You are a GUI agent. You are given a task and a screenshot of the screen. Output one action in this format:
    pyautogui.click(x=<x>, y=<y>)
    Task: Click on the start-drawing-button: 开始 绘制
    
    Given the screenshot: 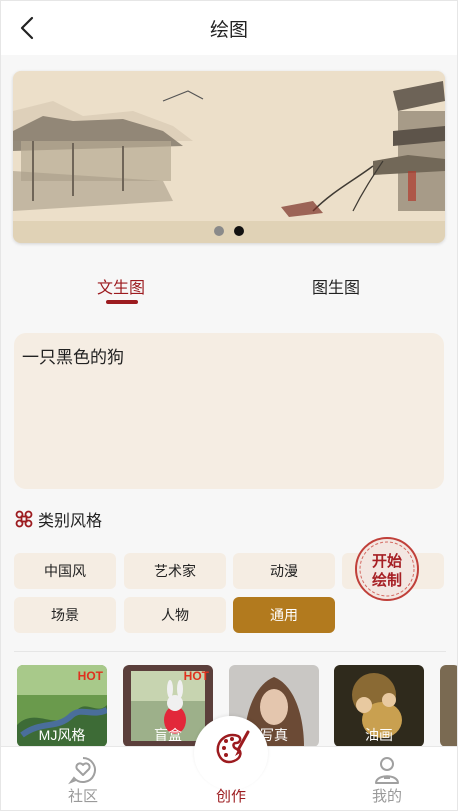 What is the action you would take?
    pyautogui.click(x=387, y=569)
    